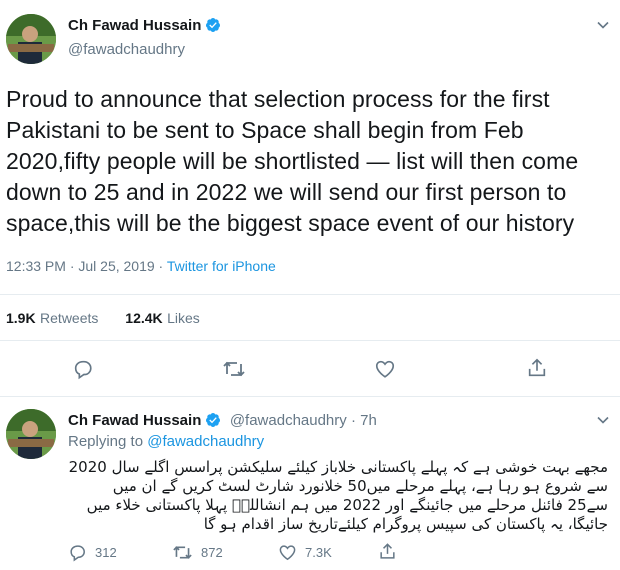 Image resolution: width=620 pixels, height=570 pixels. I want to click on like-button, so click(385, 369).